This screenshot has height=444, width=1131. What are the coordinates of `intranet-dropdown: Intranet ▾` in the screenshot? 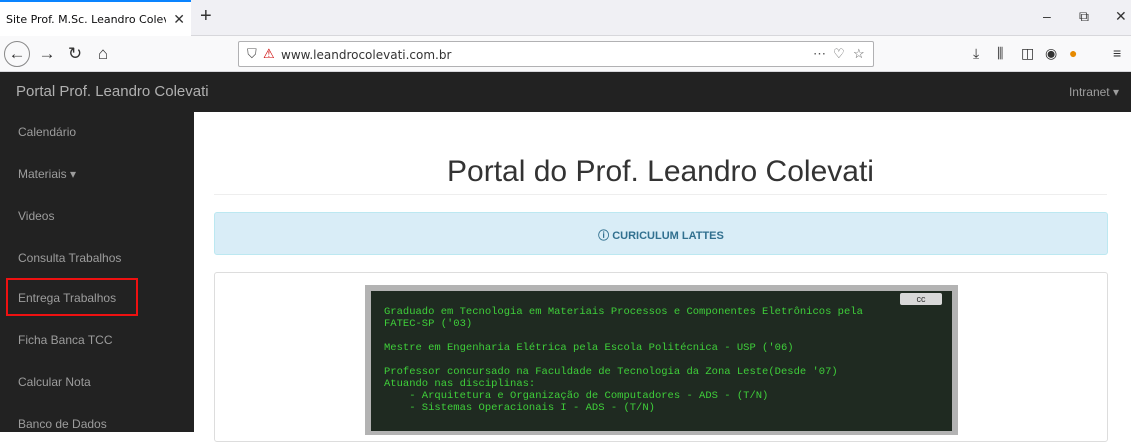 It's located at (1094, 92).